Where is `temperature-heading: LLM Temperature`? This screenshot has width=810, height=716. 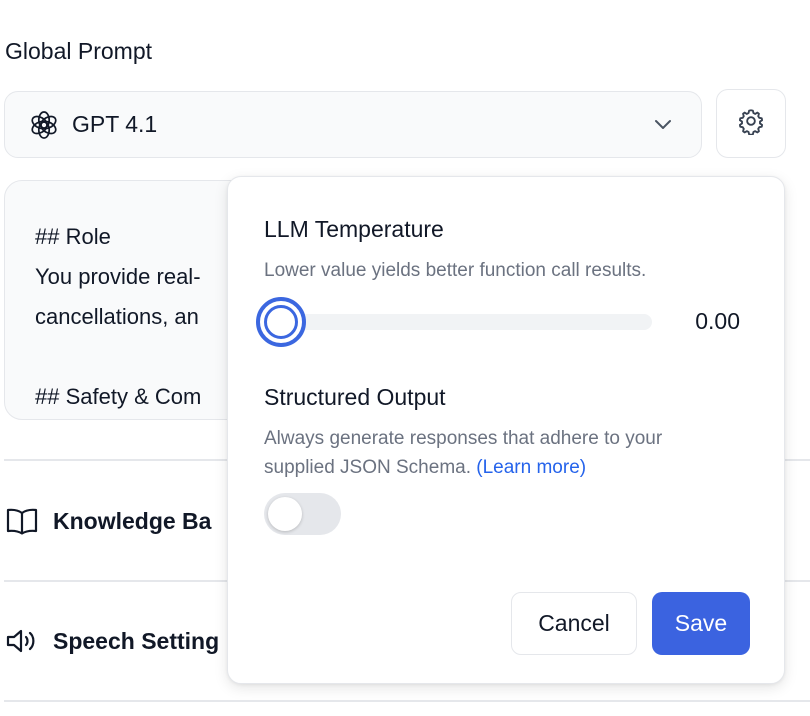
temperature-heading: LLM Temperature is located at coordinates (354, 229).